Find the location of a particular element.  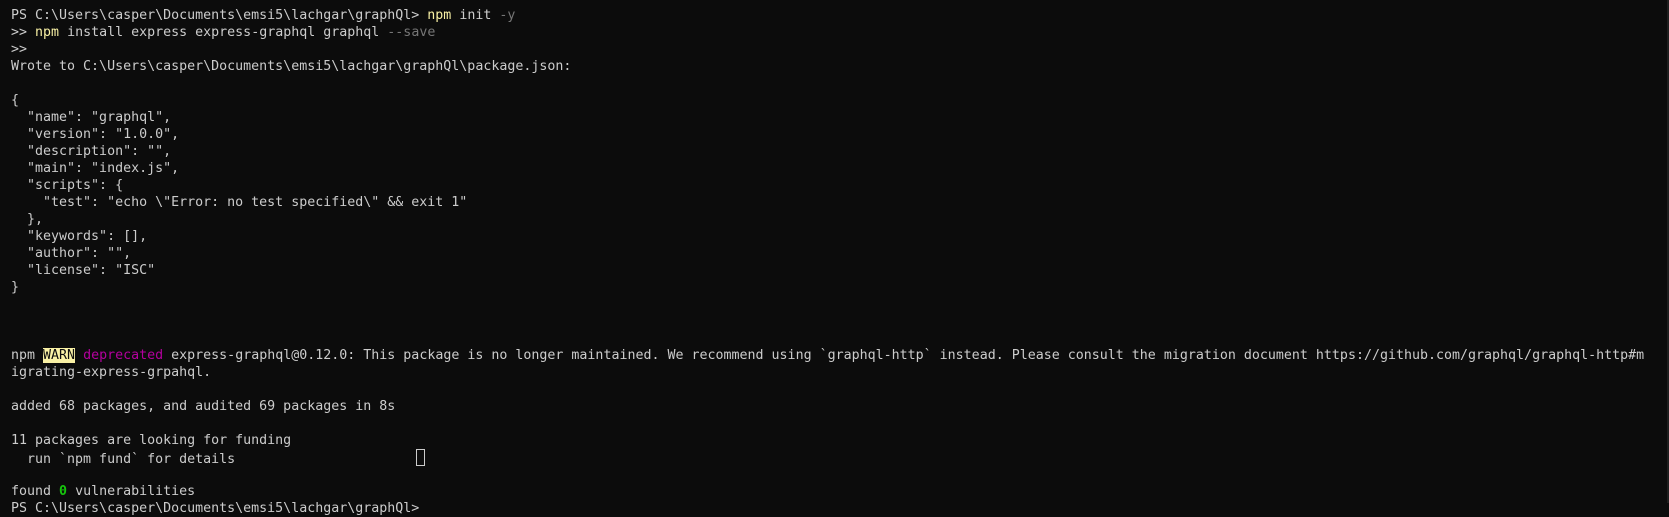

continuation-prefix: >> is located at coordinates (23, 32).